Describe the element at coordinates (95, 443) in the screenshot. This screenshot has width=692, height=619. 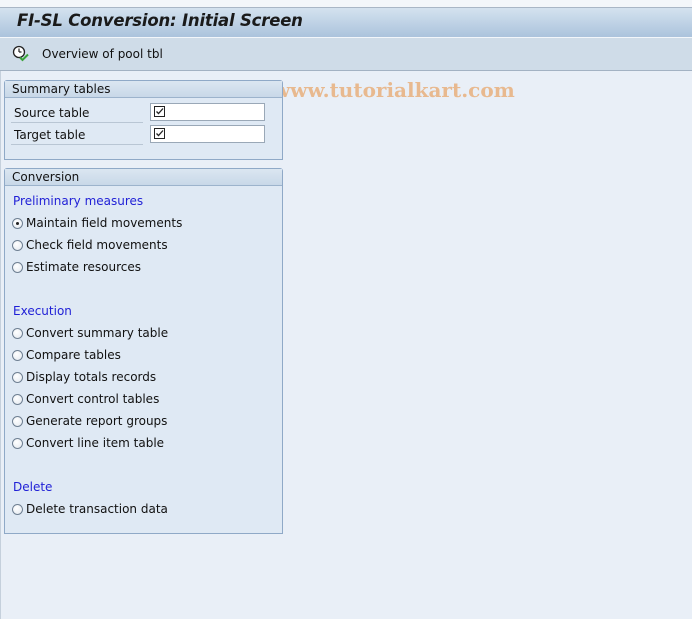
I see `radio-label: Convert line item table` at that location.